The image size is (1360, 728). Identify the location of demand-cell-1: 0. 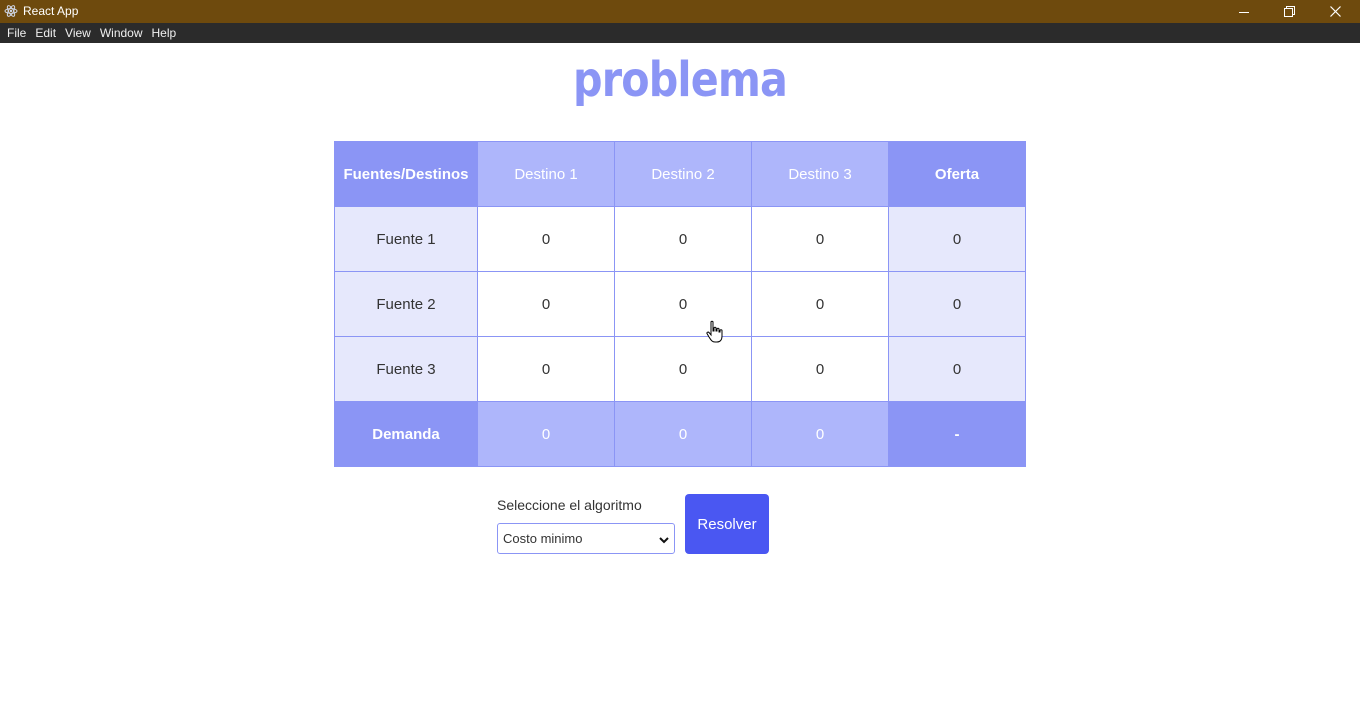
(546, 434).